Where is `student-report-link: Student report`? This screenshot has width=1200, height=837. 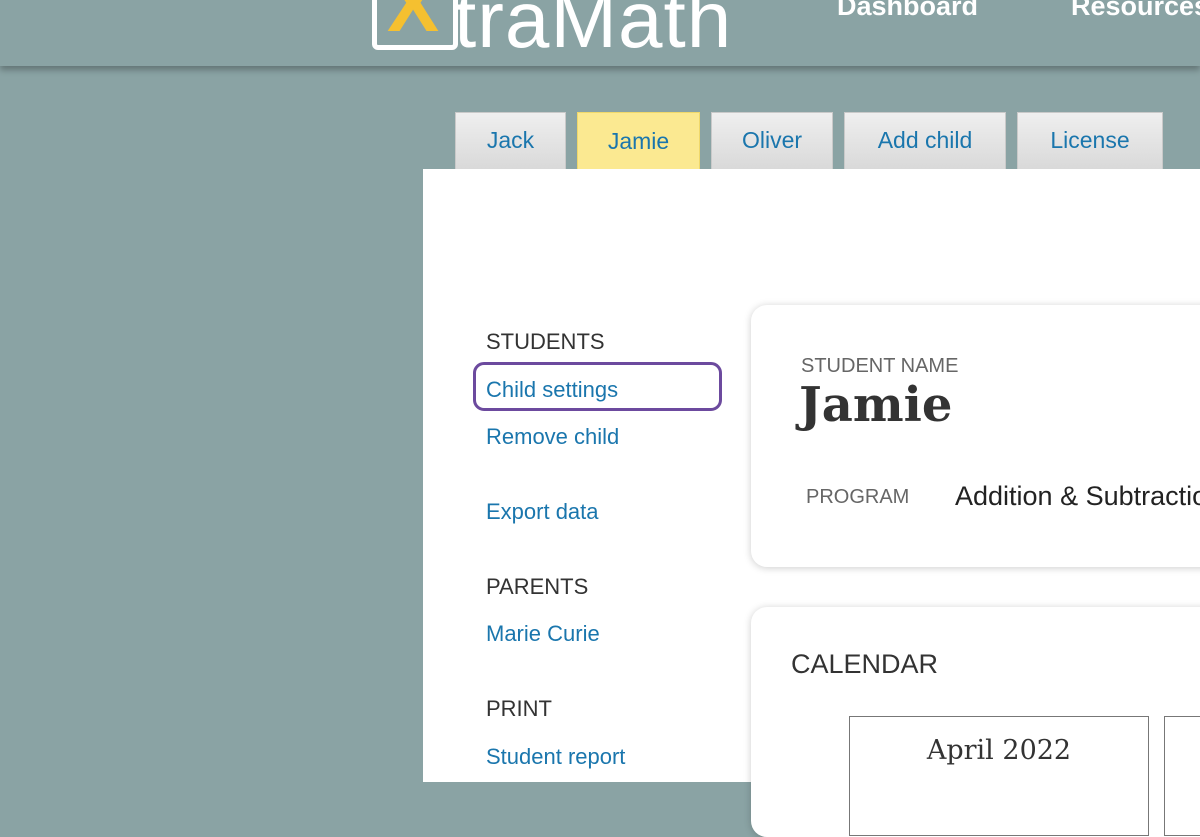 student-report-link: Student report is located at coordinates (555, 757).